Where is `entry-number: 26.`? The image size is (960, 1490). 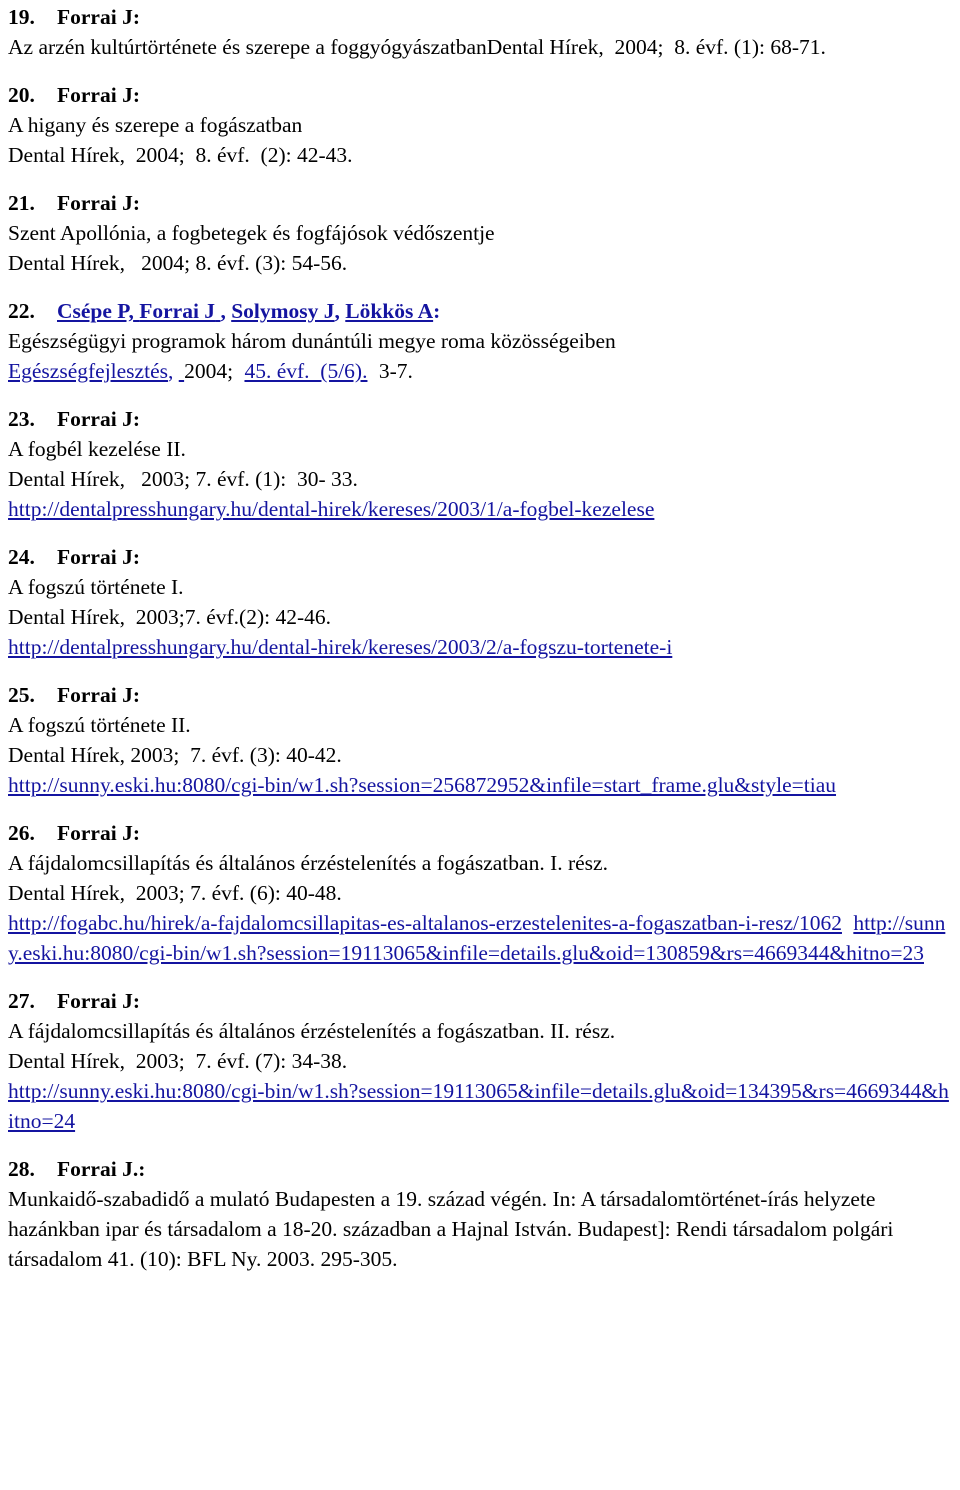
entry-number: 26. is located at coordinates (21, 833).